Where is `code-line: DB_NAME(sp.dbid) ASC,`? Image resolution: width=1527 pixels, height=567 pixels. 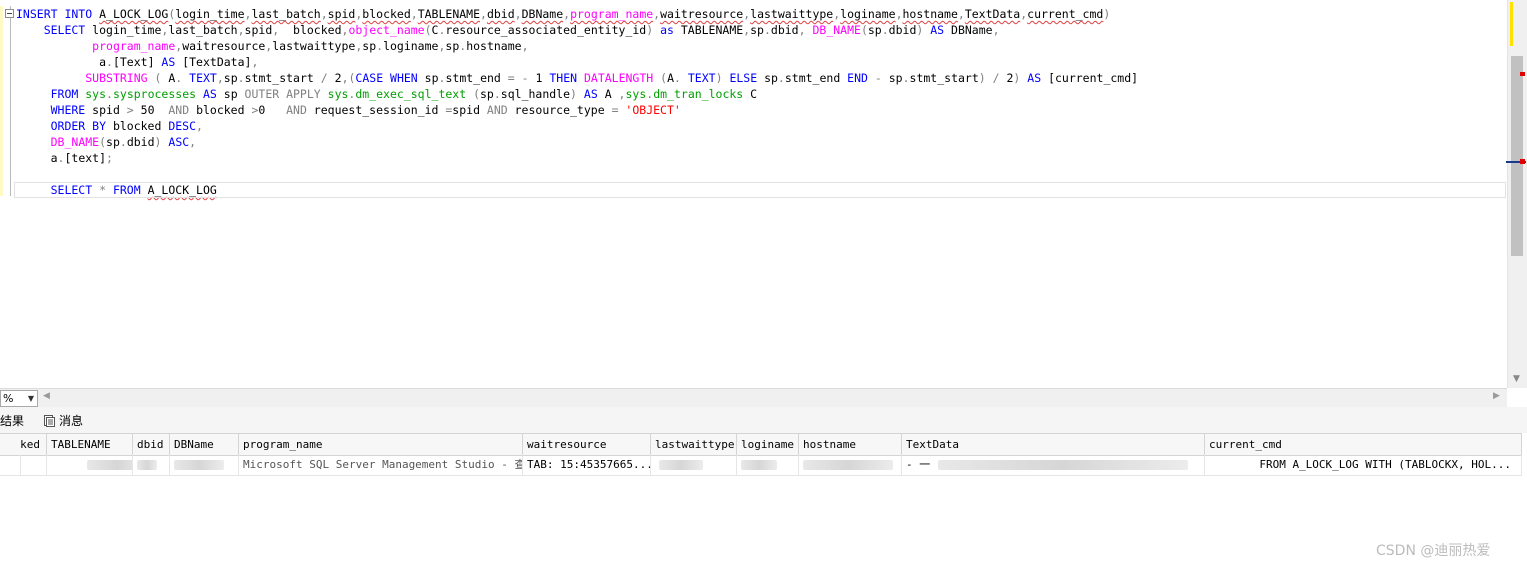
code-line: DB_NAME(sp.dbid) ASC, is located at coordinates (106, 142).